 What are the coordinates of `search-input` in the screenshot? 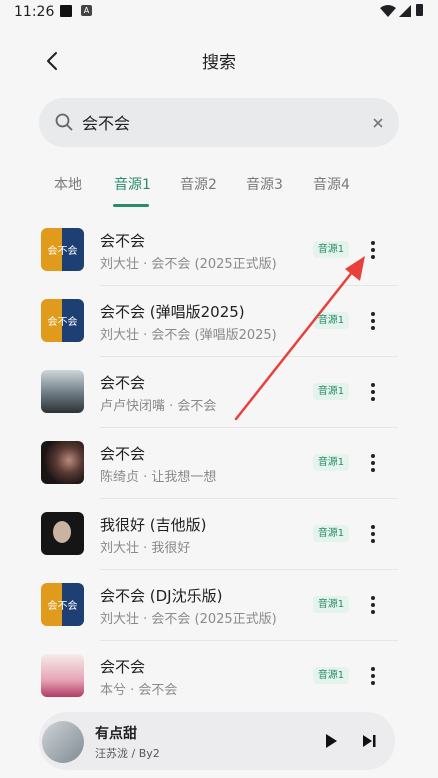 It's located at (217, 122).